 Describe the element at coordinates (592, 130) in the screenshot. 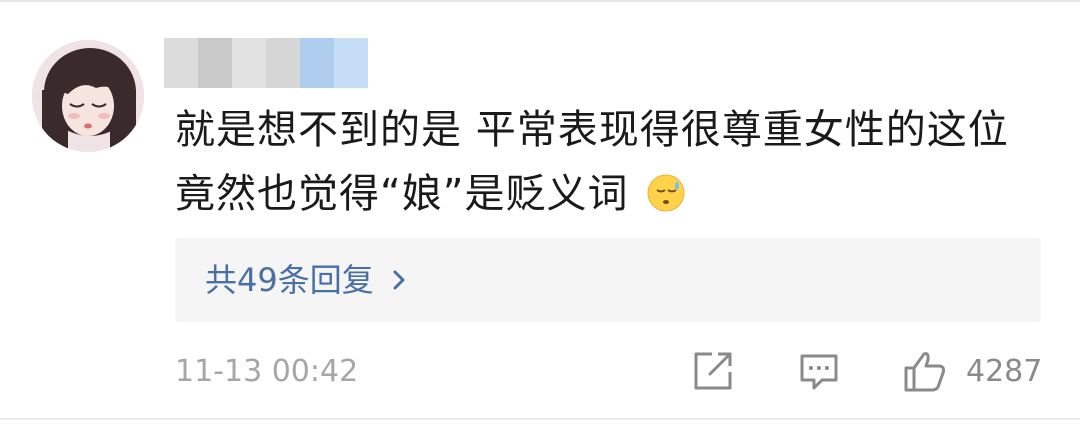

I see `comment-text-line1: 就是想不到的是 平常表现得很尊重女性的这位` at that location.